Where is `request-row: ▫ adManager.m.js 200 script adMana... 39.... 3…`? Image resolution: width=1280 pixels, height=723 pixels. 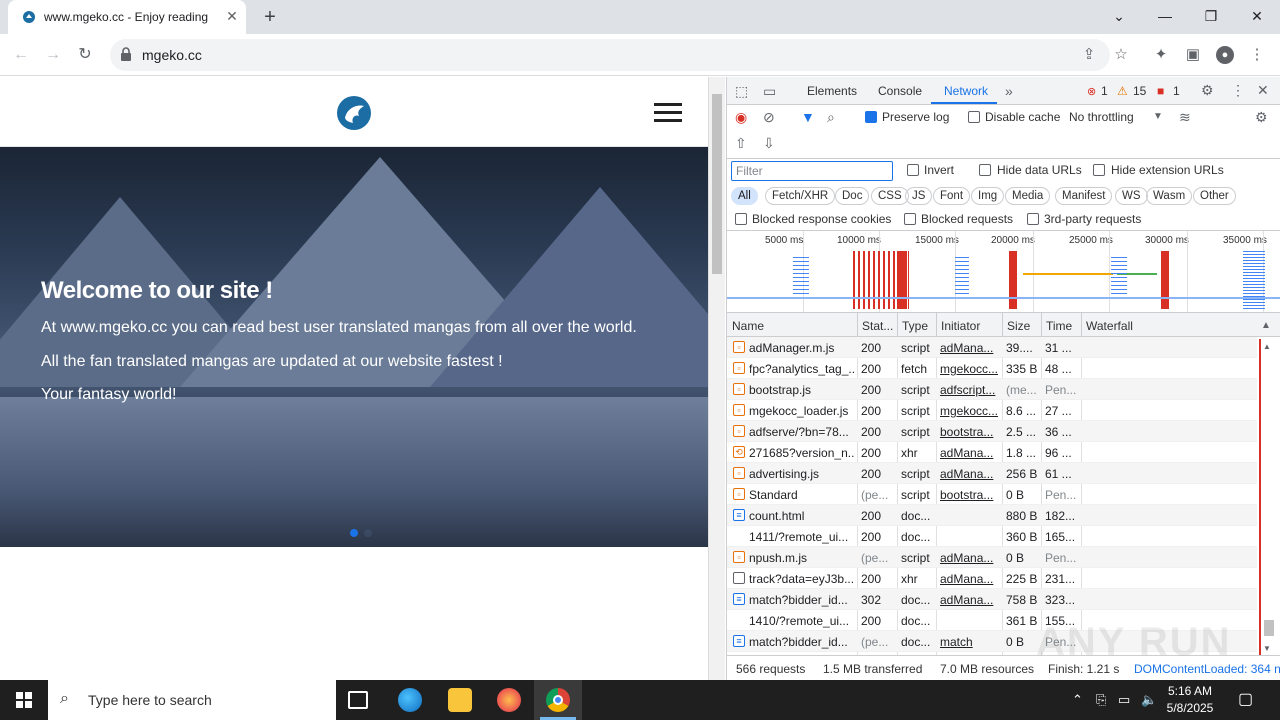
request-row: ▫ adManager.m.js 200 script adMana... 39.... 3… is located at coordinates (992, 347).